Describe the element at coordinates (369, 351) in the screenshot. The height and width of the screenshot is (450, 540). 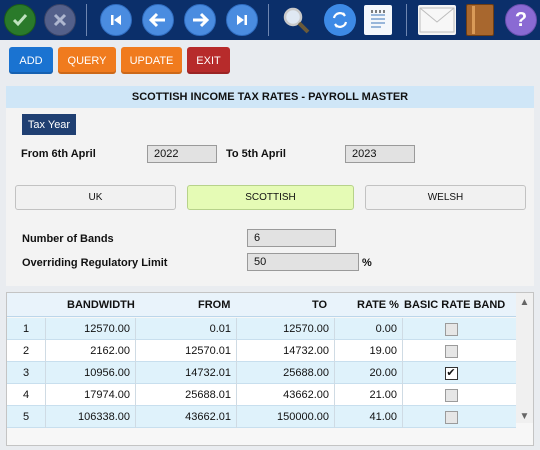
I see `rate-cell: 19.00` at that location.